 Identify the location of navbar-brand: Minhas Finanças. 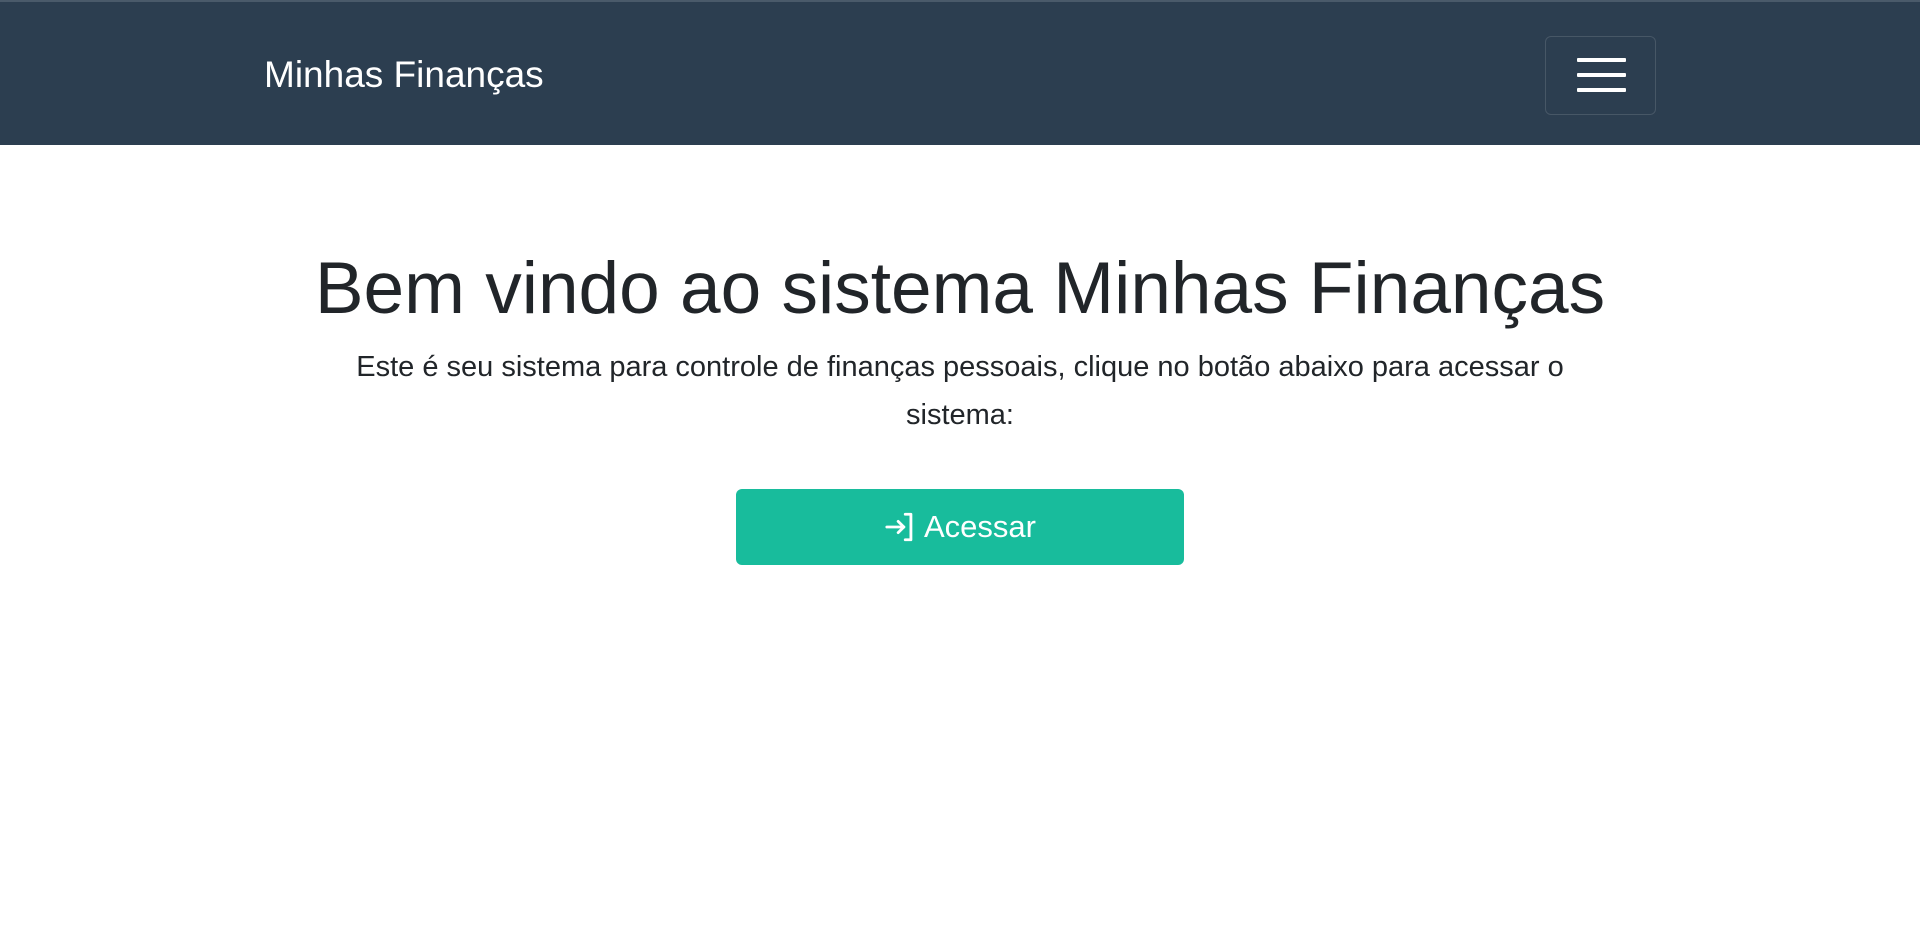
(404, 75).